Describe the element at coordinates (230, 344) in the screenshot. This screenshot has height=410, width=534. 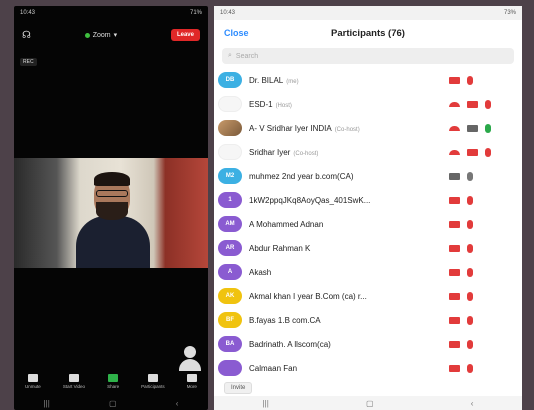
I see `participant-avatar: BA` at that location.